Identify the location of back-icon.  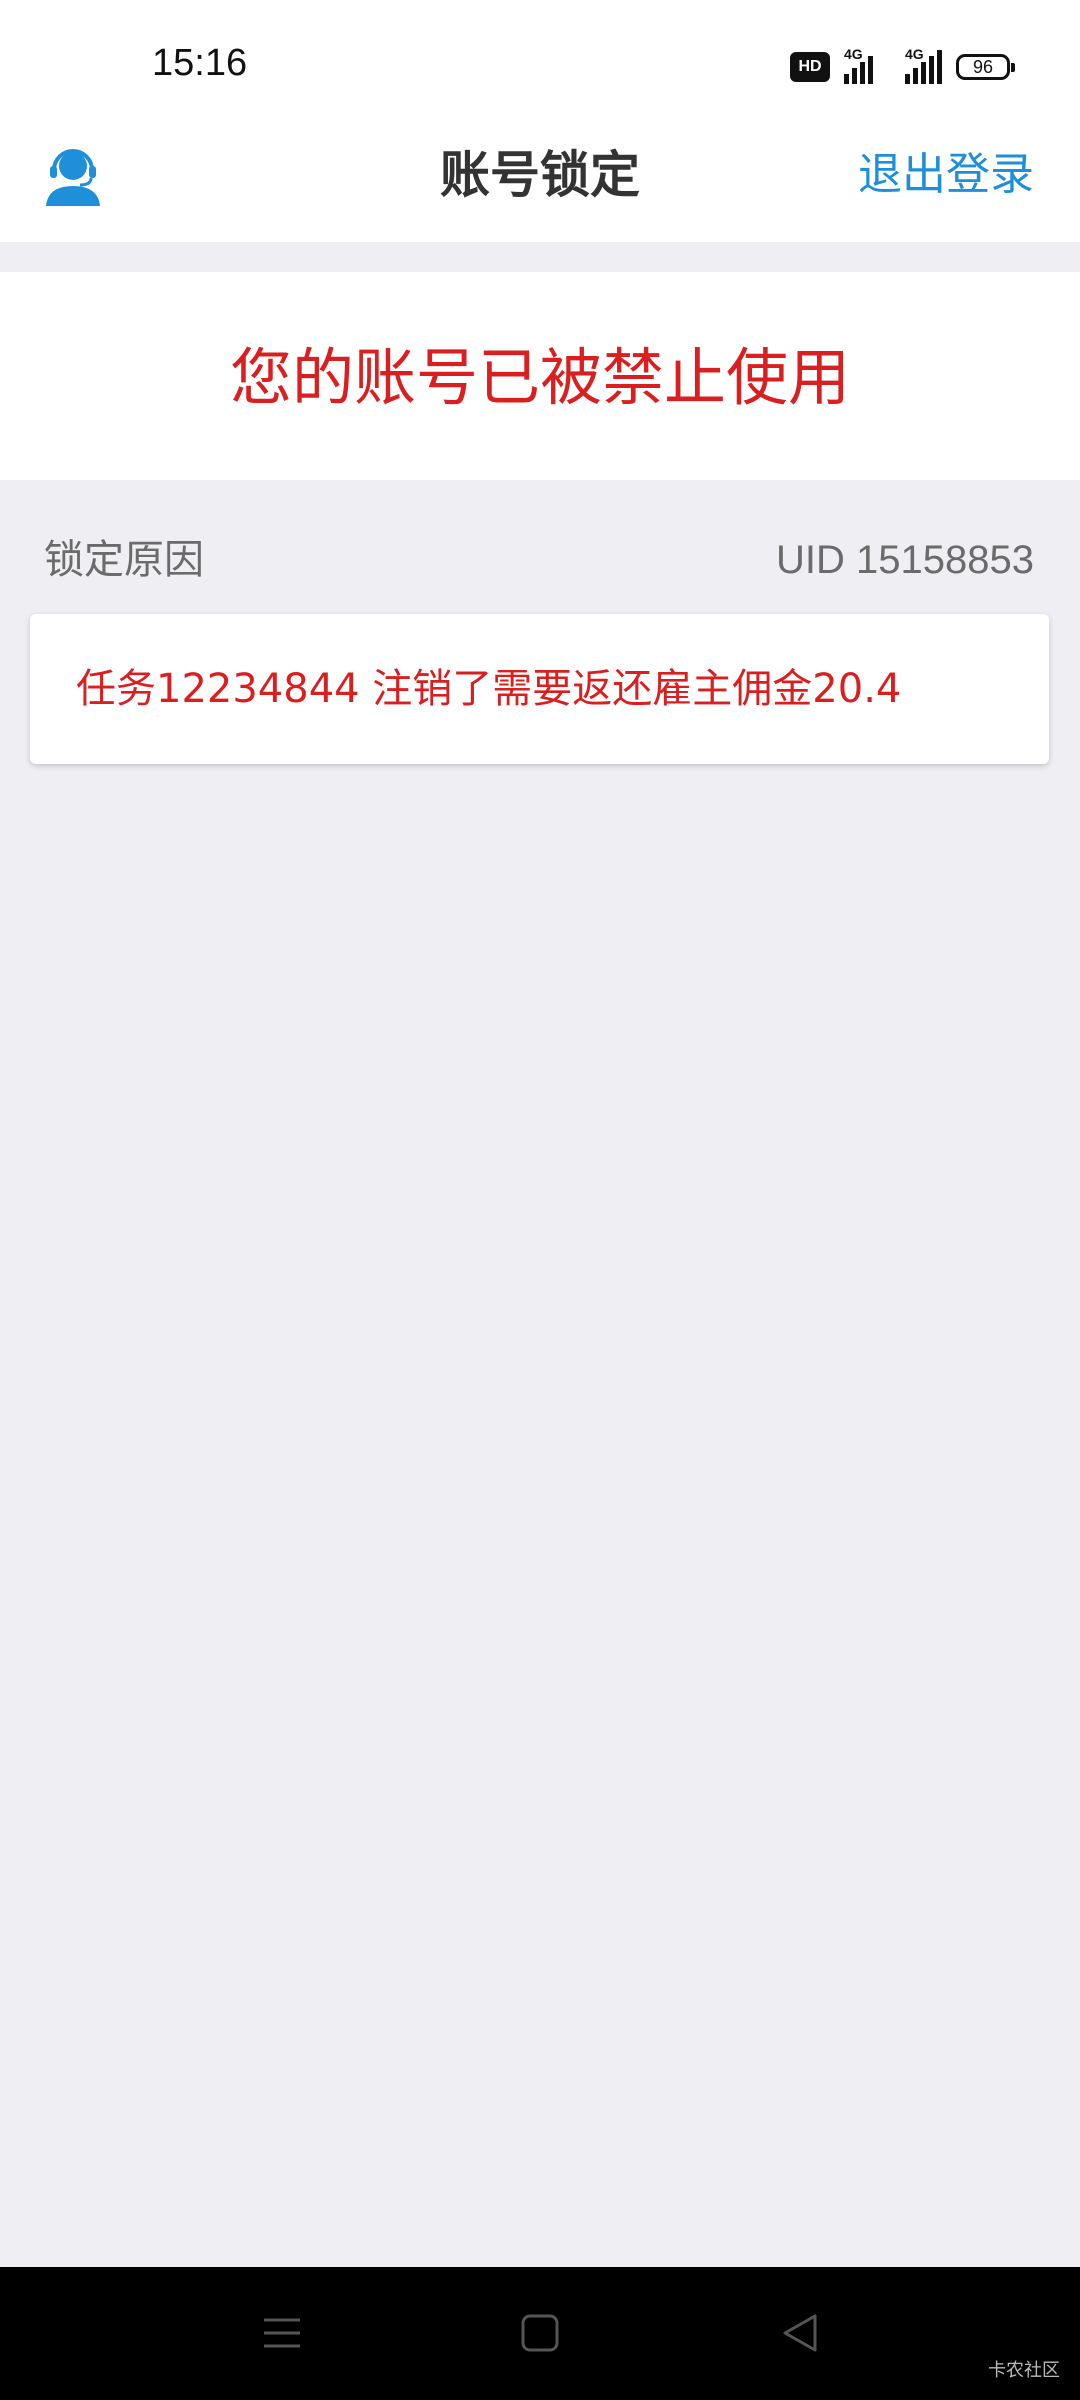
(800, 2333).